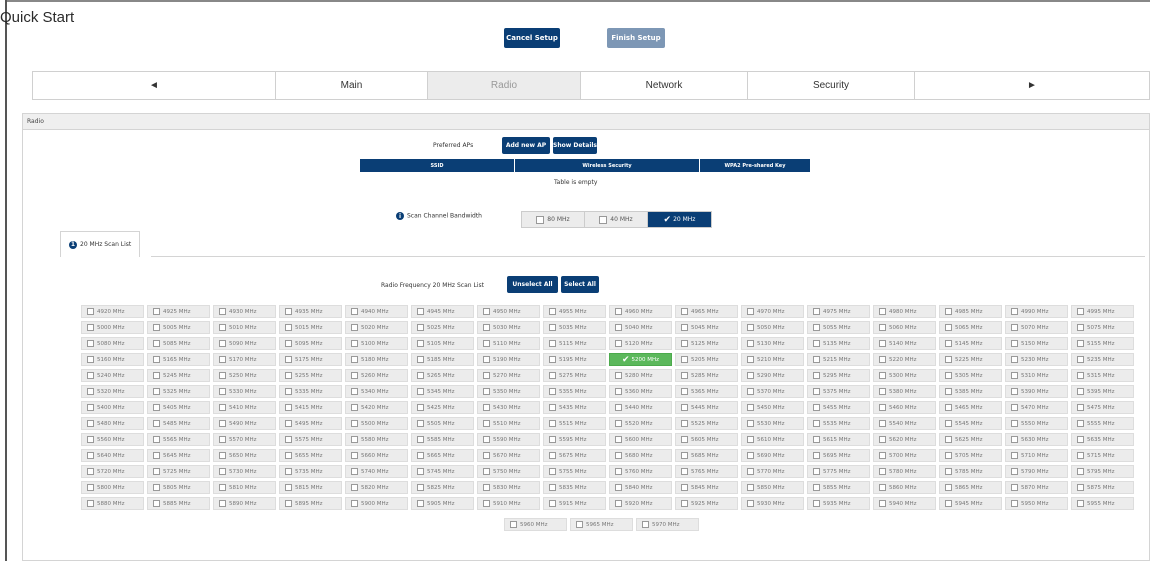 The height and width of the screenshot is (561, 1150). Describe the element at coordinates (310, 455) in the screenshot. I see `frequency-option: 5655 MHz` at that location.